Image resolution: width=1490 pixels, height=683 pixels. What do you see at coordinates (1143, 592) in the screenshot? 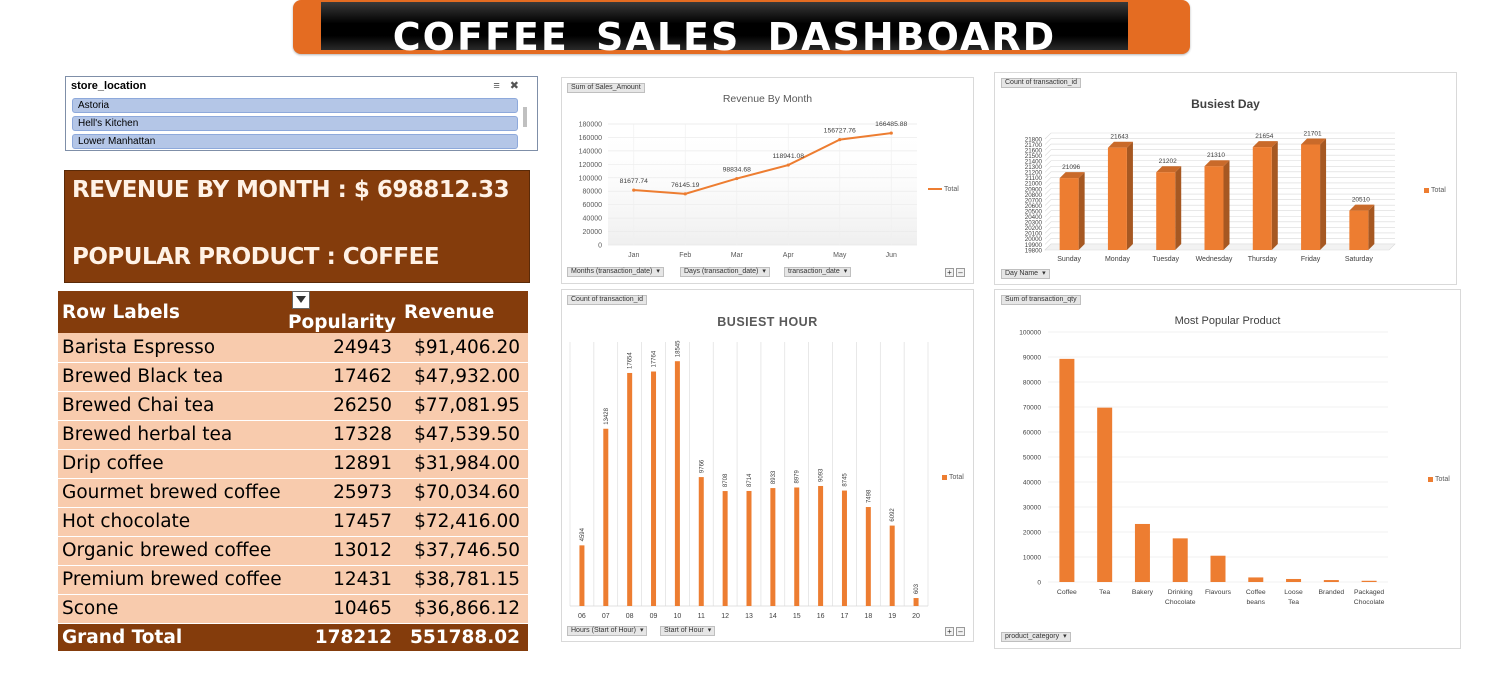
I see `x-tick-label: Bakery` at bounding box center [1143, 592].